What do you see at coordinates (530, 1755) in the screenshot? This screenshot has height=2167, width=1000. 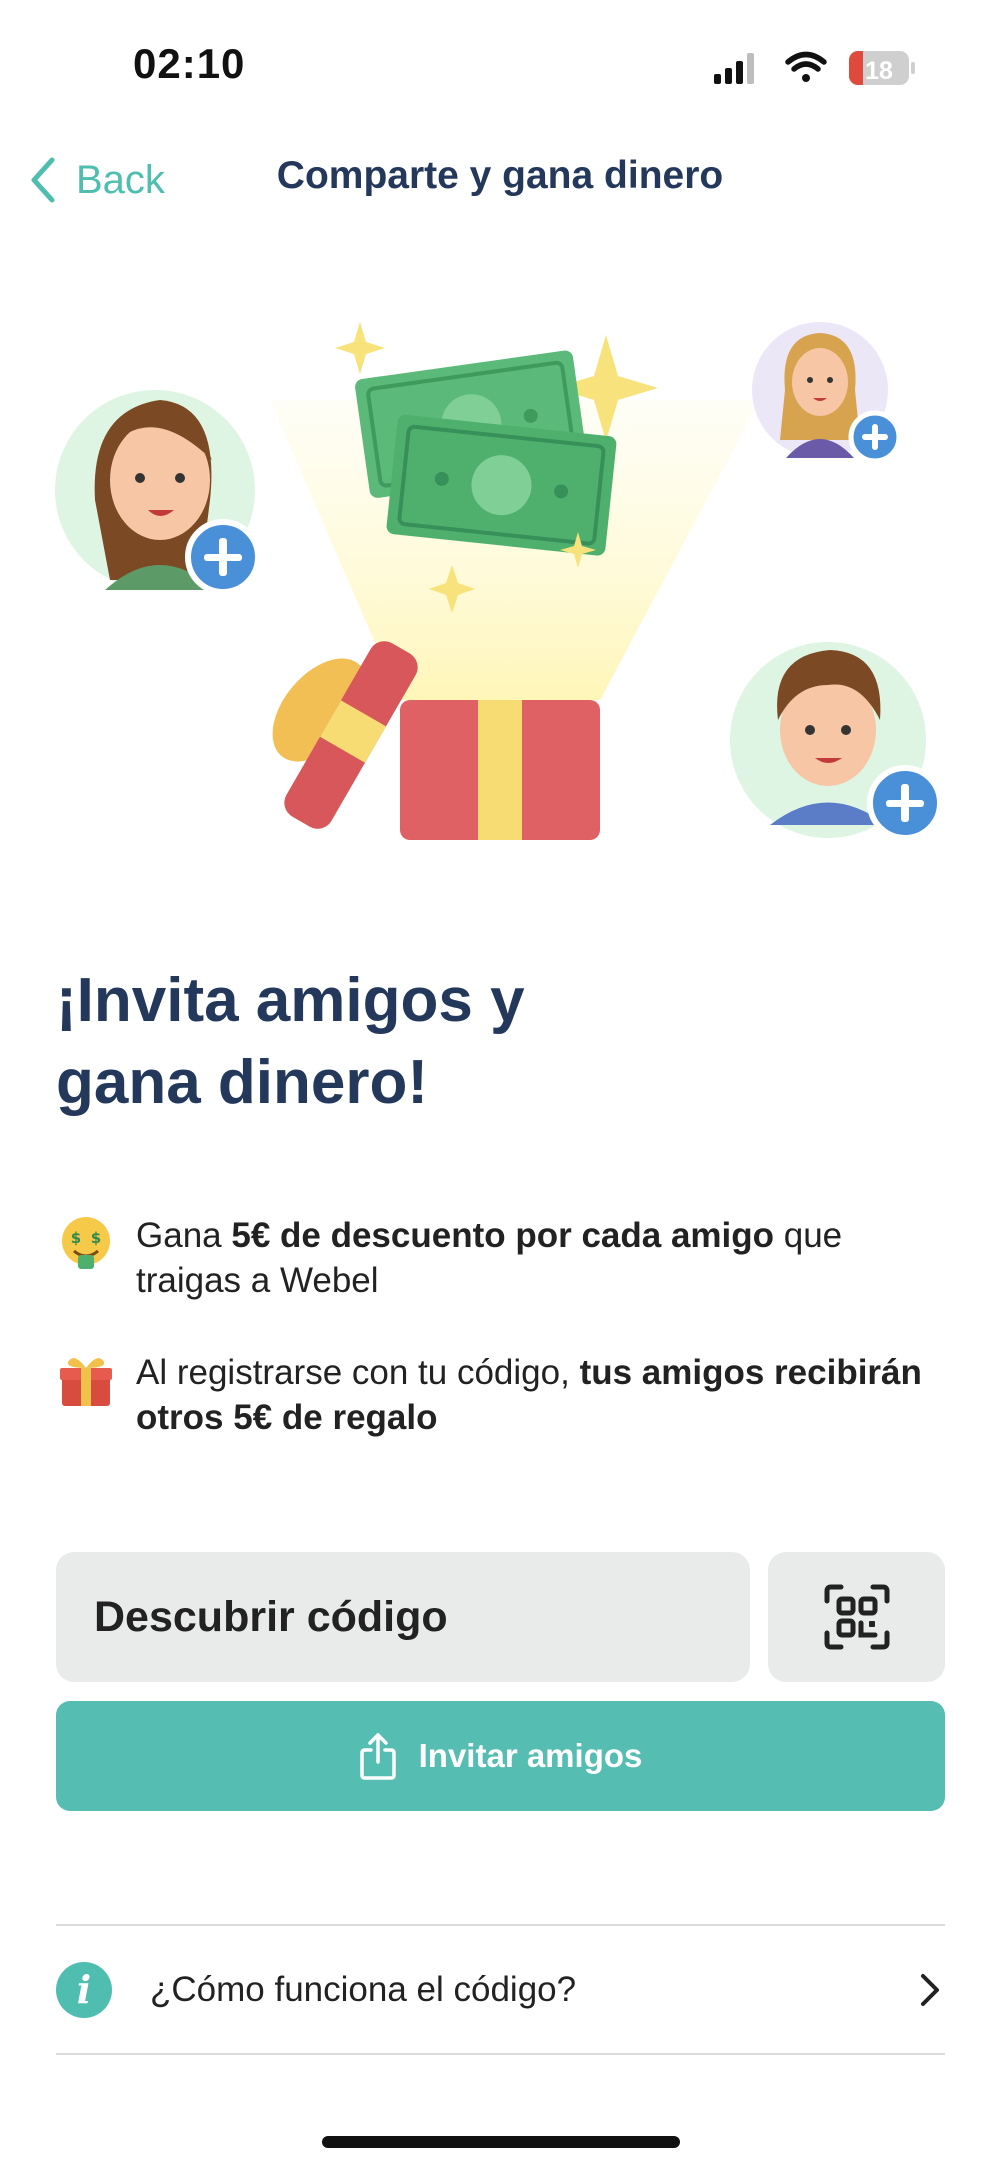 I see `invite-friends-label: Invitar amigos` at bounding box center [530, 1755].